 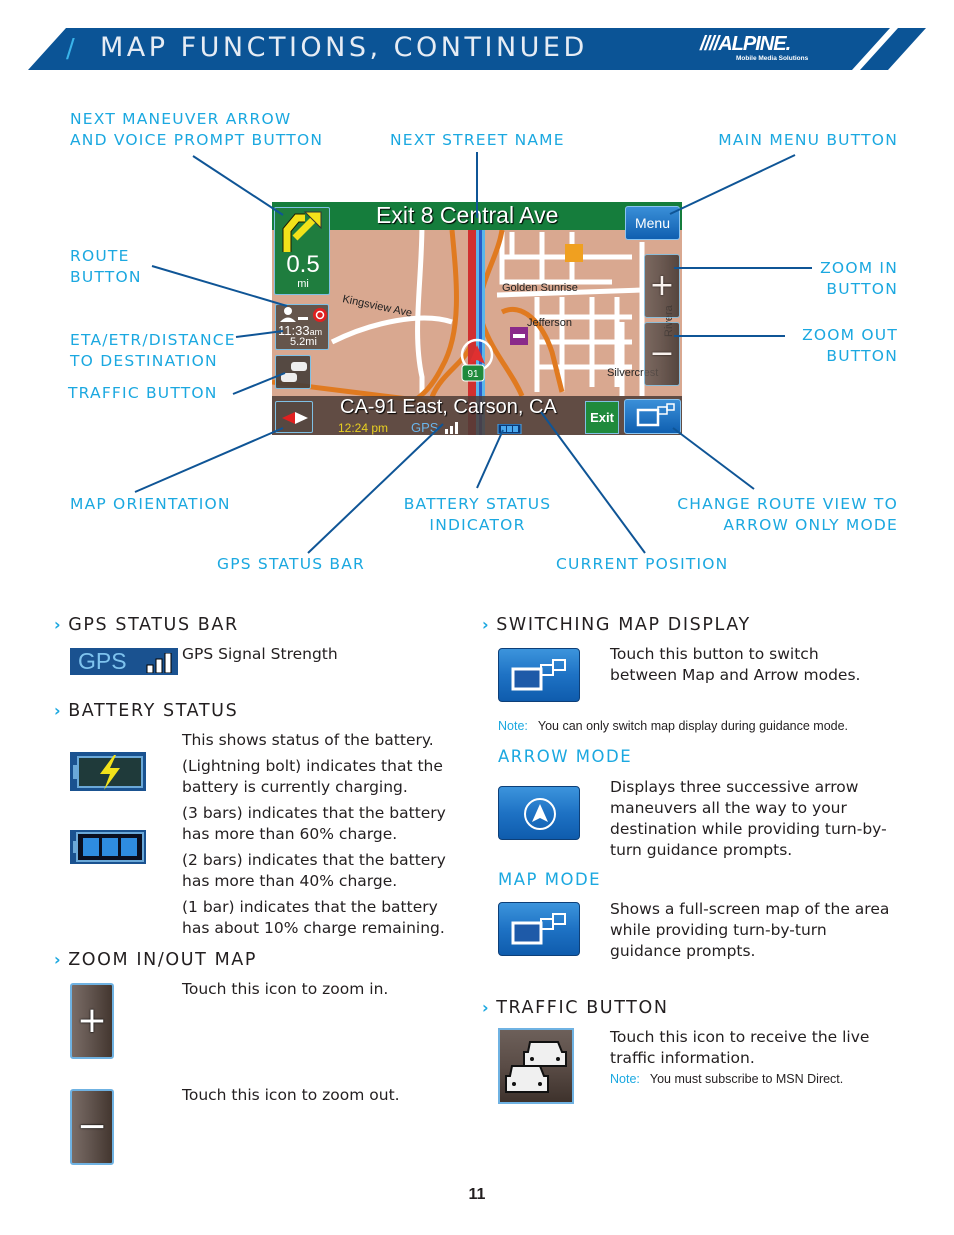 What do you see at coordinates (565, 756) in the screenshot?
I see `section-heading-arrow-mode: ARROW MODE` at bounding box center [565, 756].